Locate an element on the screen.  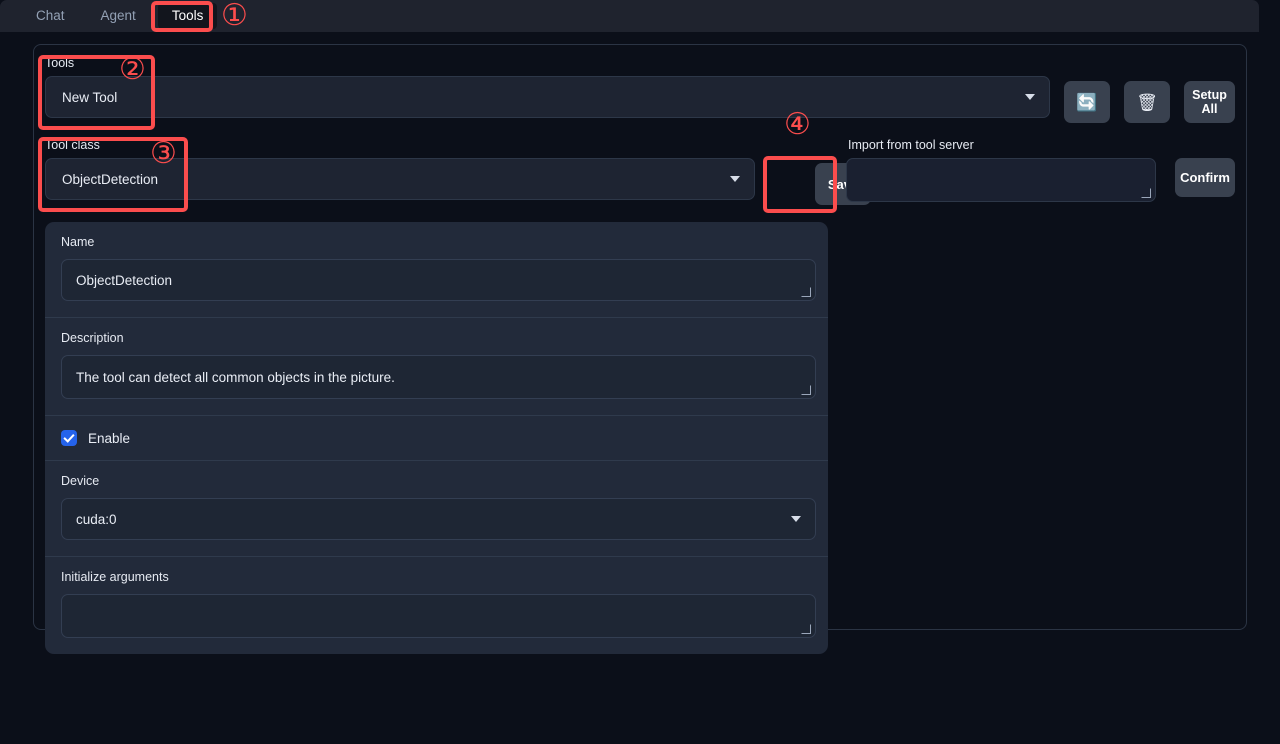
description-label: Description is located at coordinates (92, 338).